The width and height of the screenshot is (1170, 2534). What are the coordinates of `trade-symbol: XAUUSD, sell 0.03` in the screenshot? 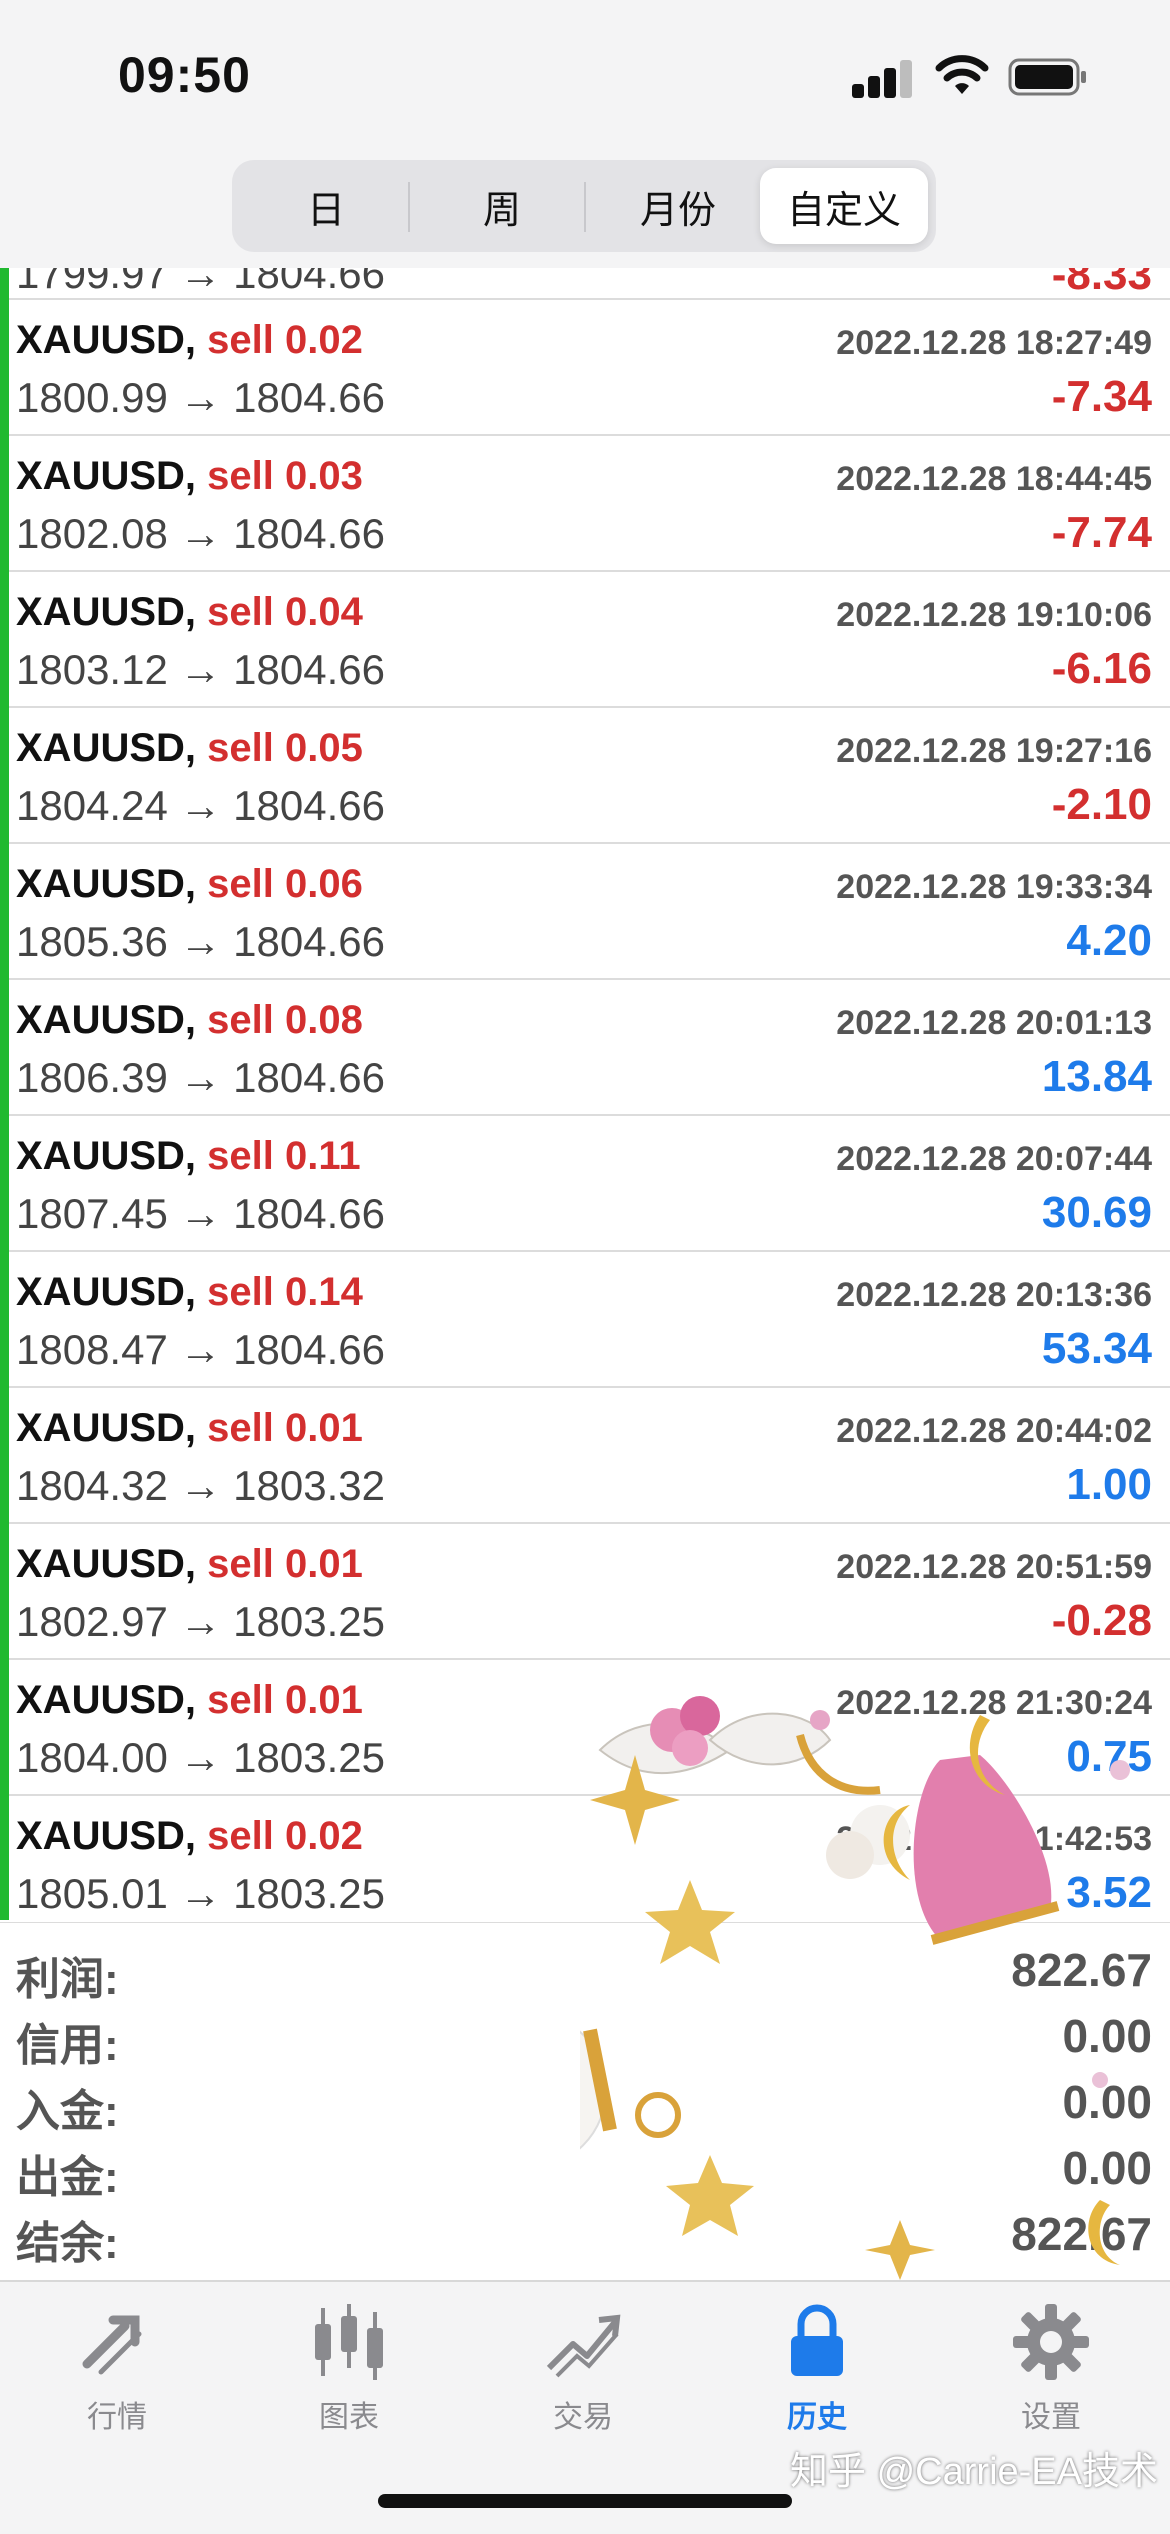 It's located at (189, 476).